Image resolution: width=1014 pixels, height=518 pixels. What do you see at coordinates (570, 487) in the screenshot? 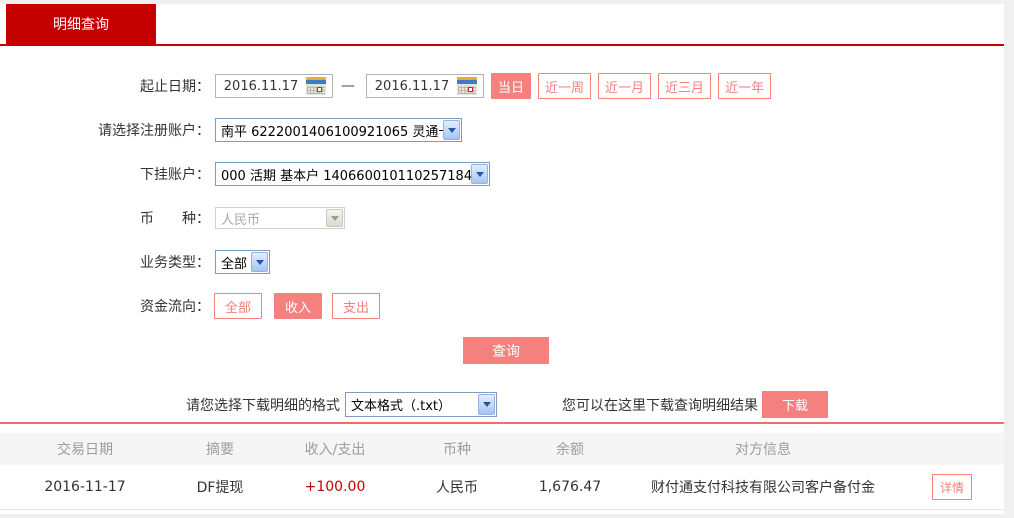
I see `cell-balance: 1,676.47` at bounding box center [570, 487].